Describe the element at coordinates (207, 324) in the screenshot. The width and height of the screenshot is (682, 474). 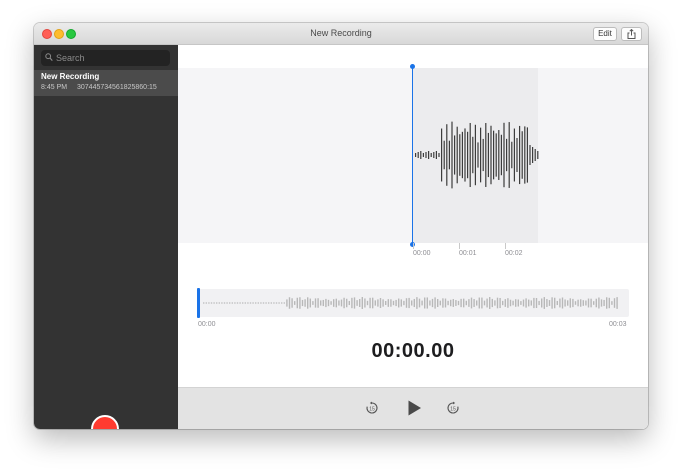
I see `overview-start-time: 00:00` at that location.